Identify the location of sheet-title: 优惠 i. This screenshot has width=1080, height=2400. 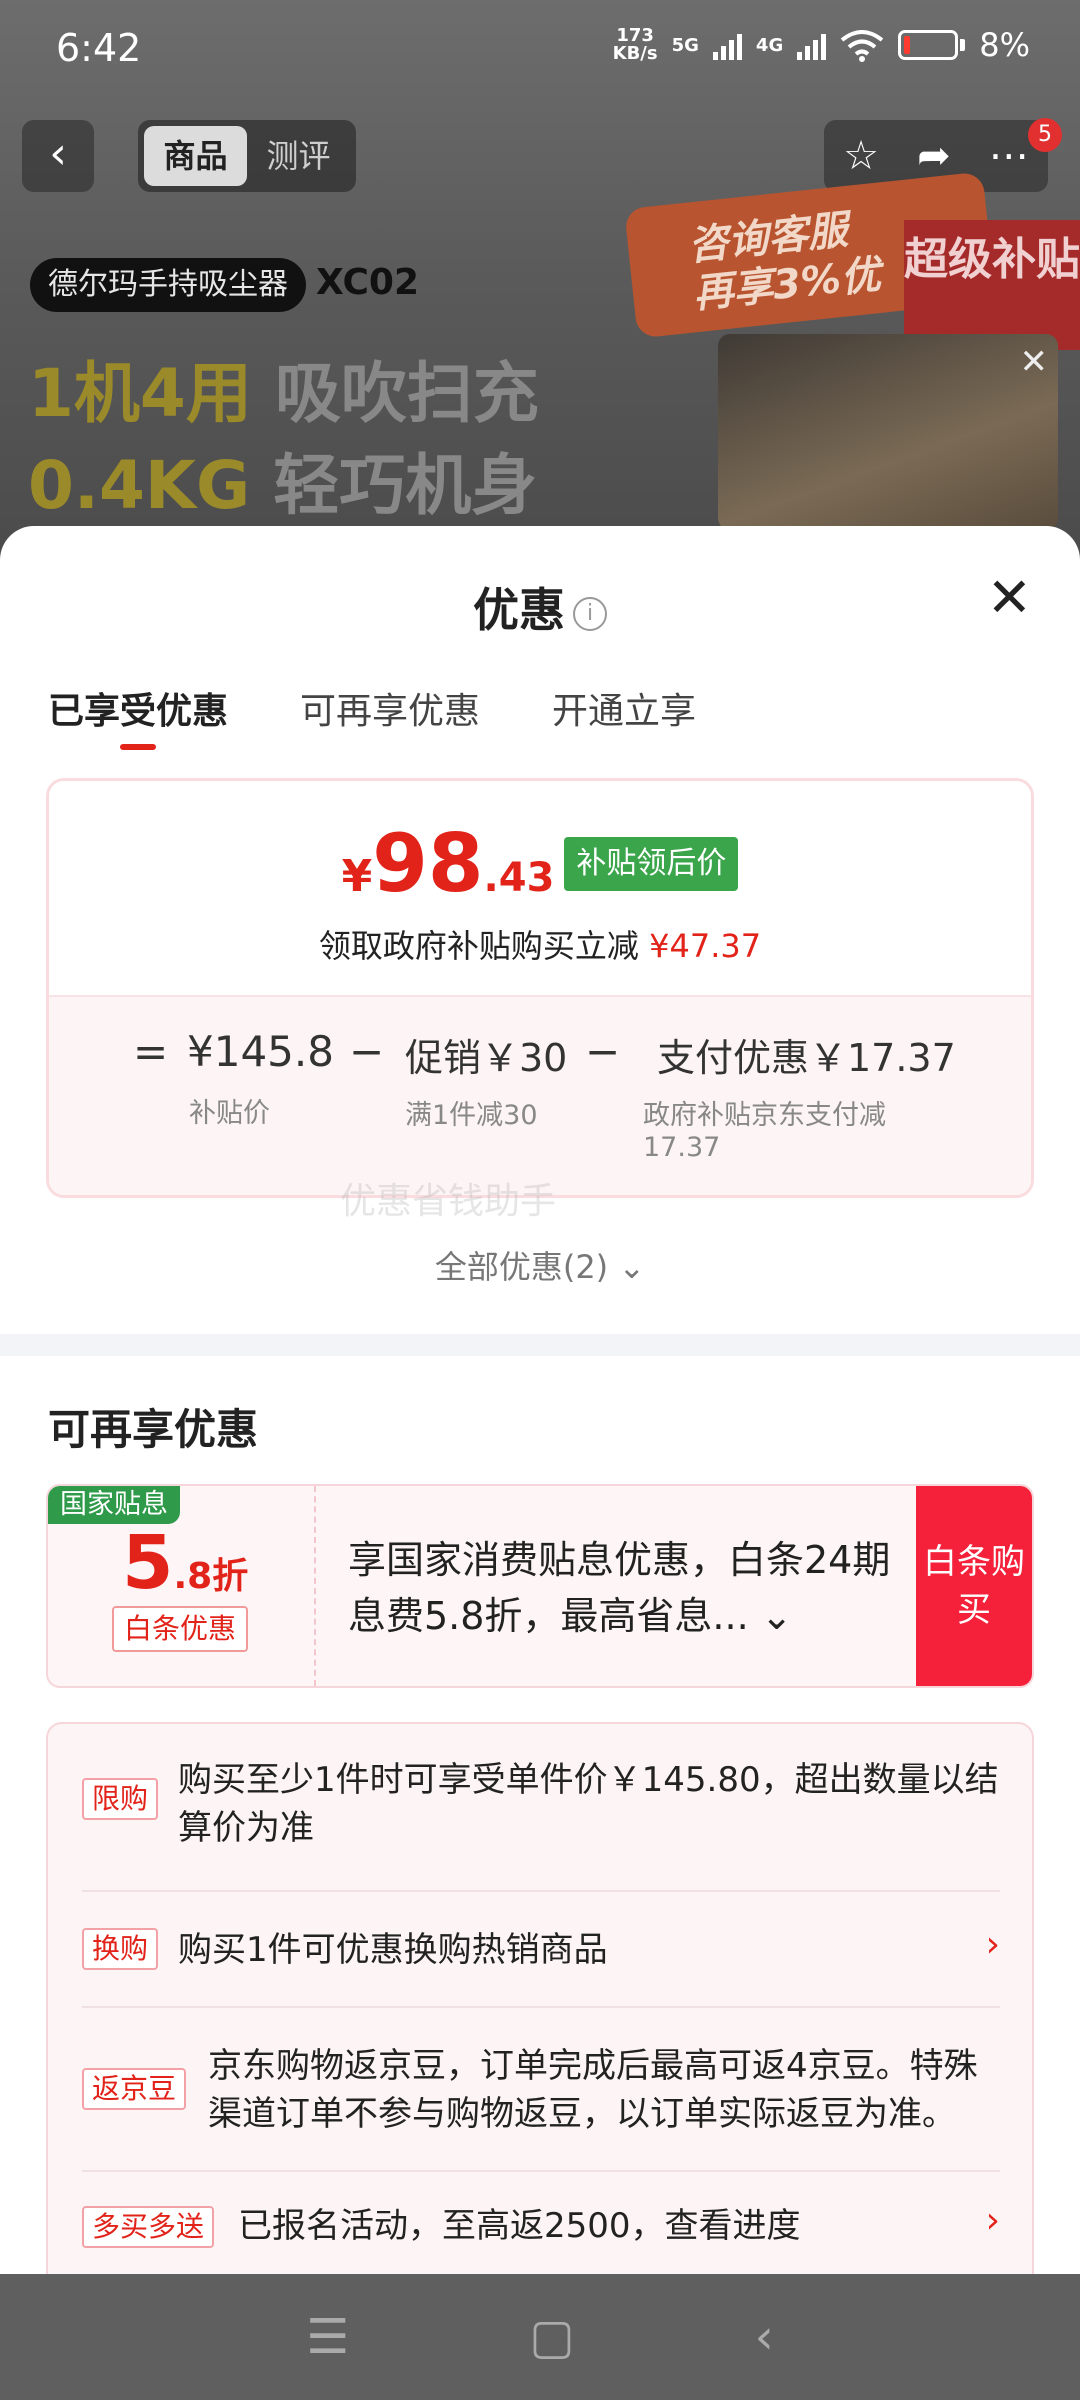
(540, 607).